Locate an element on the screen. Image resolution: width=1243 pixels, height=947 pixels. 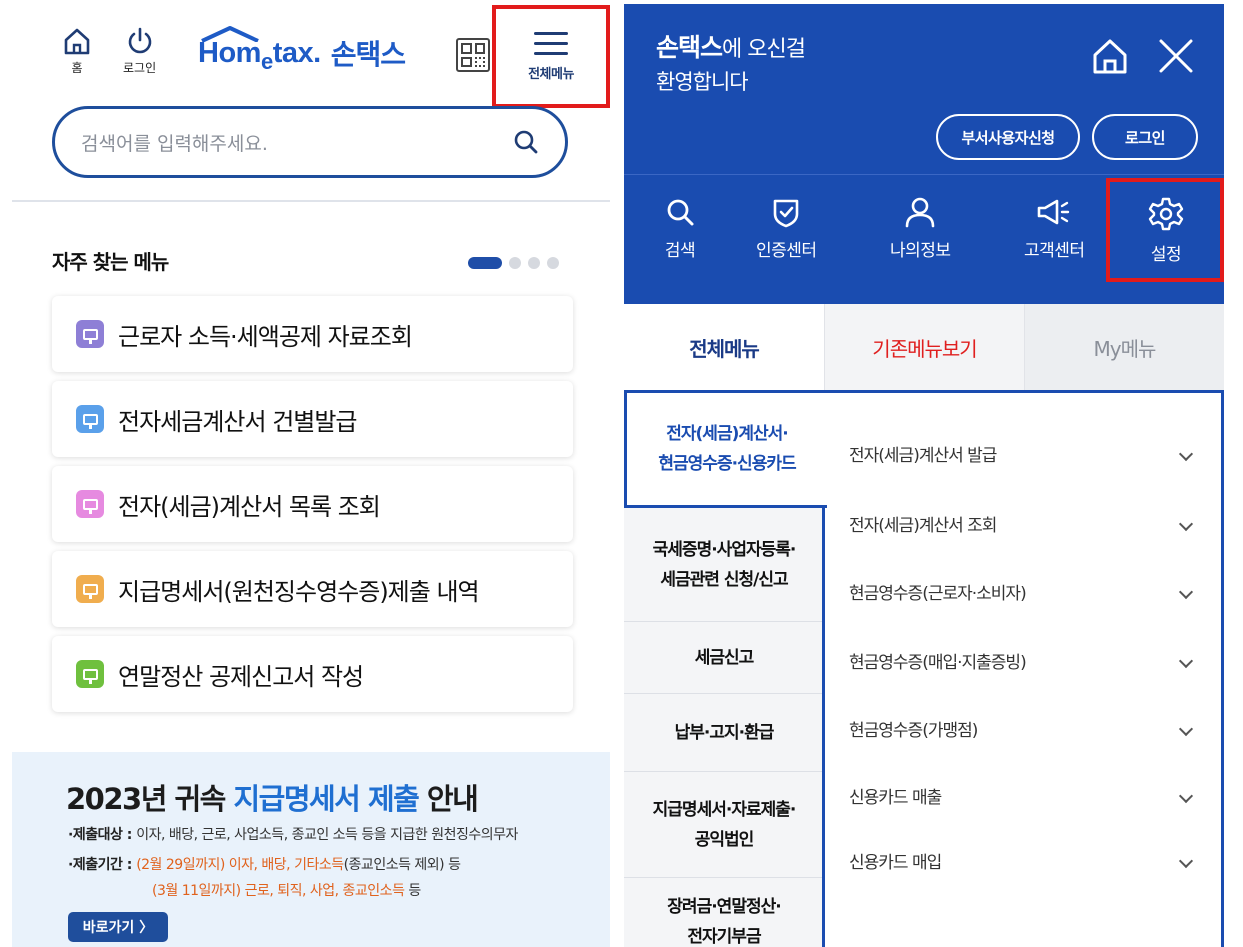
welcome-text-2: 환영합니다 is located at coordinates (702, 82).